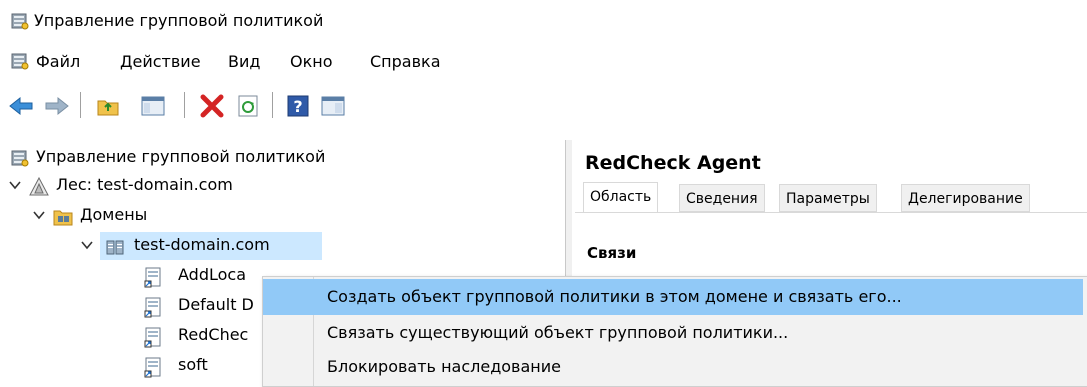 The image size is (1087, 387). What do you see at coordinates (109, 106) in the screenshot?
I see `up-folder-icon` at bounding box center [109, 106].